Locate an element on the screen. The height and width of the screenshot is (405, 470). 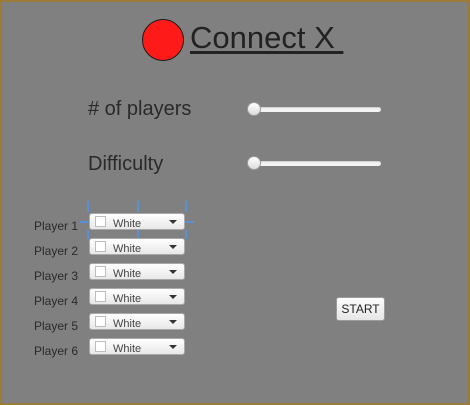
player-3-color-select: White is located at coordinates (137, 271).